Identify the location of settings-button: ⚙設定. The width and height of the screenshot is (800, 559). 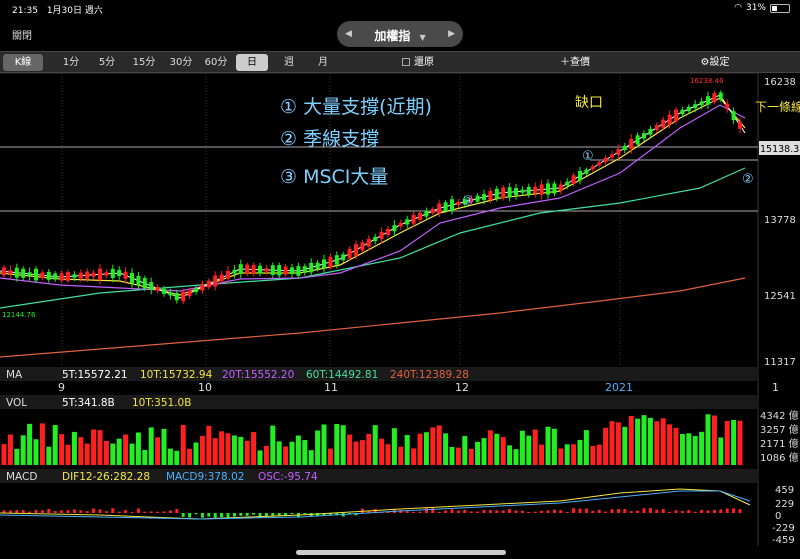
(715, 62).